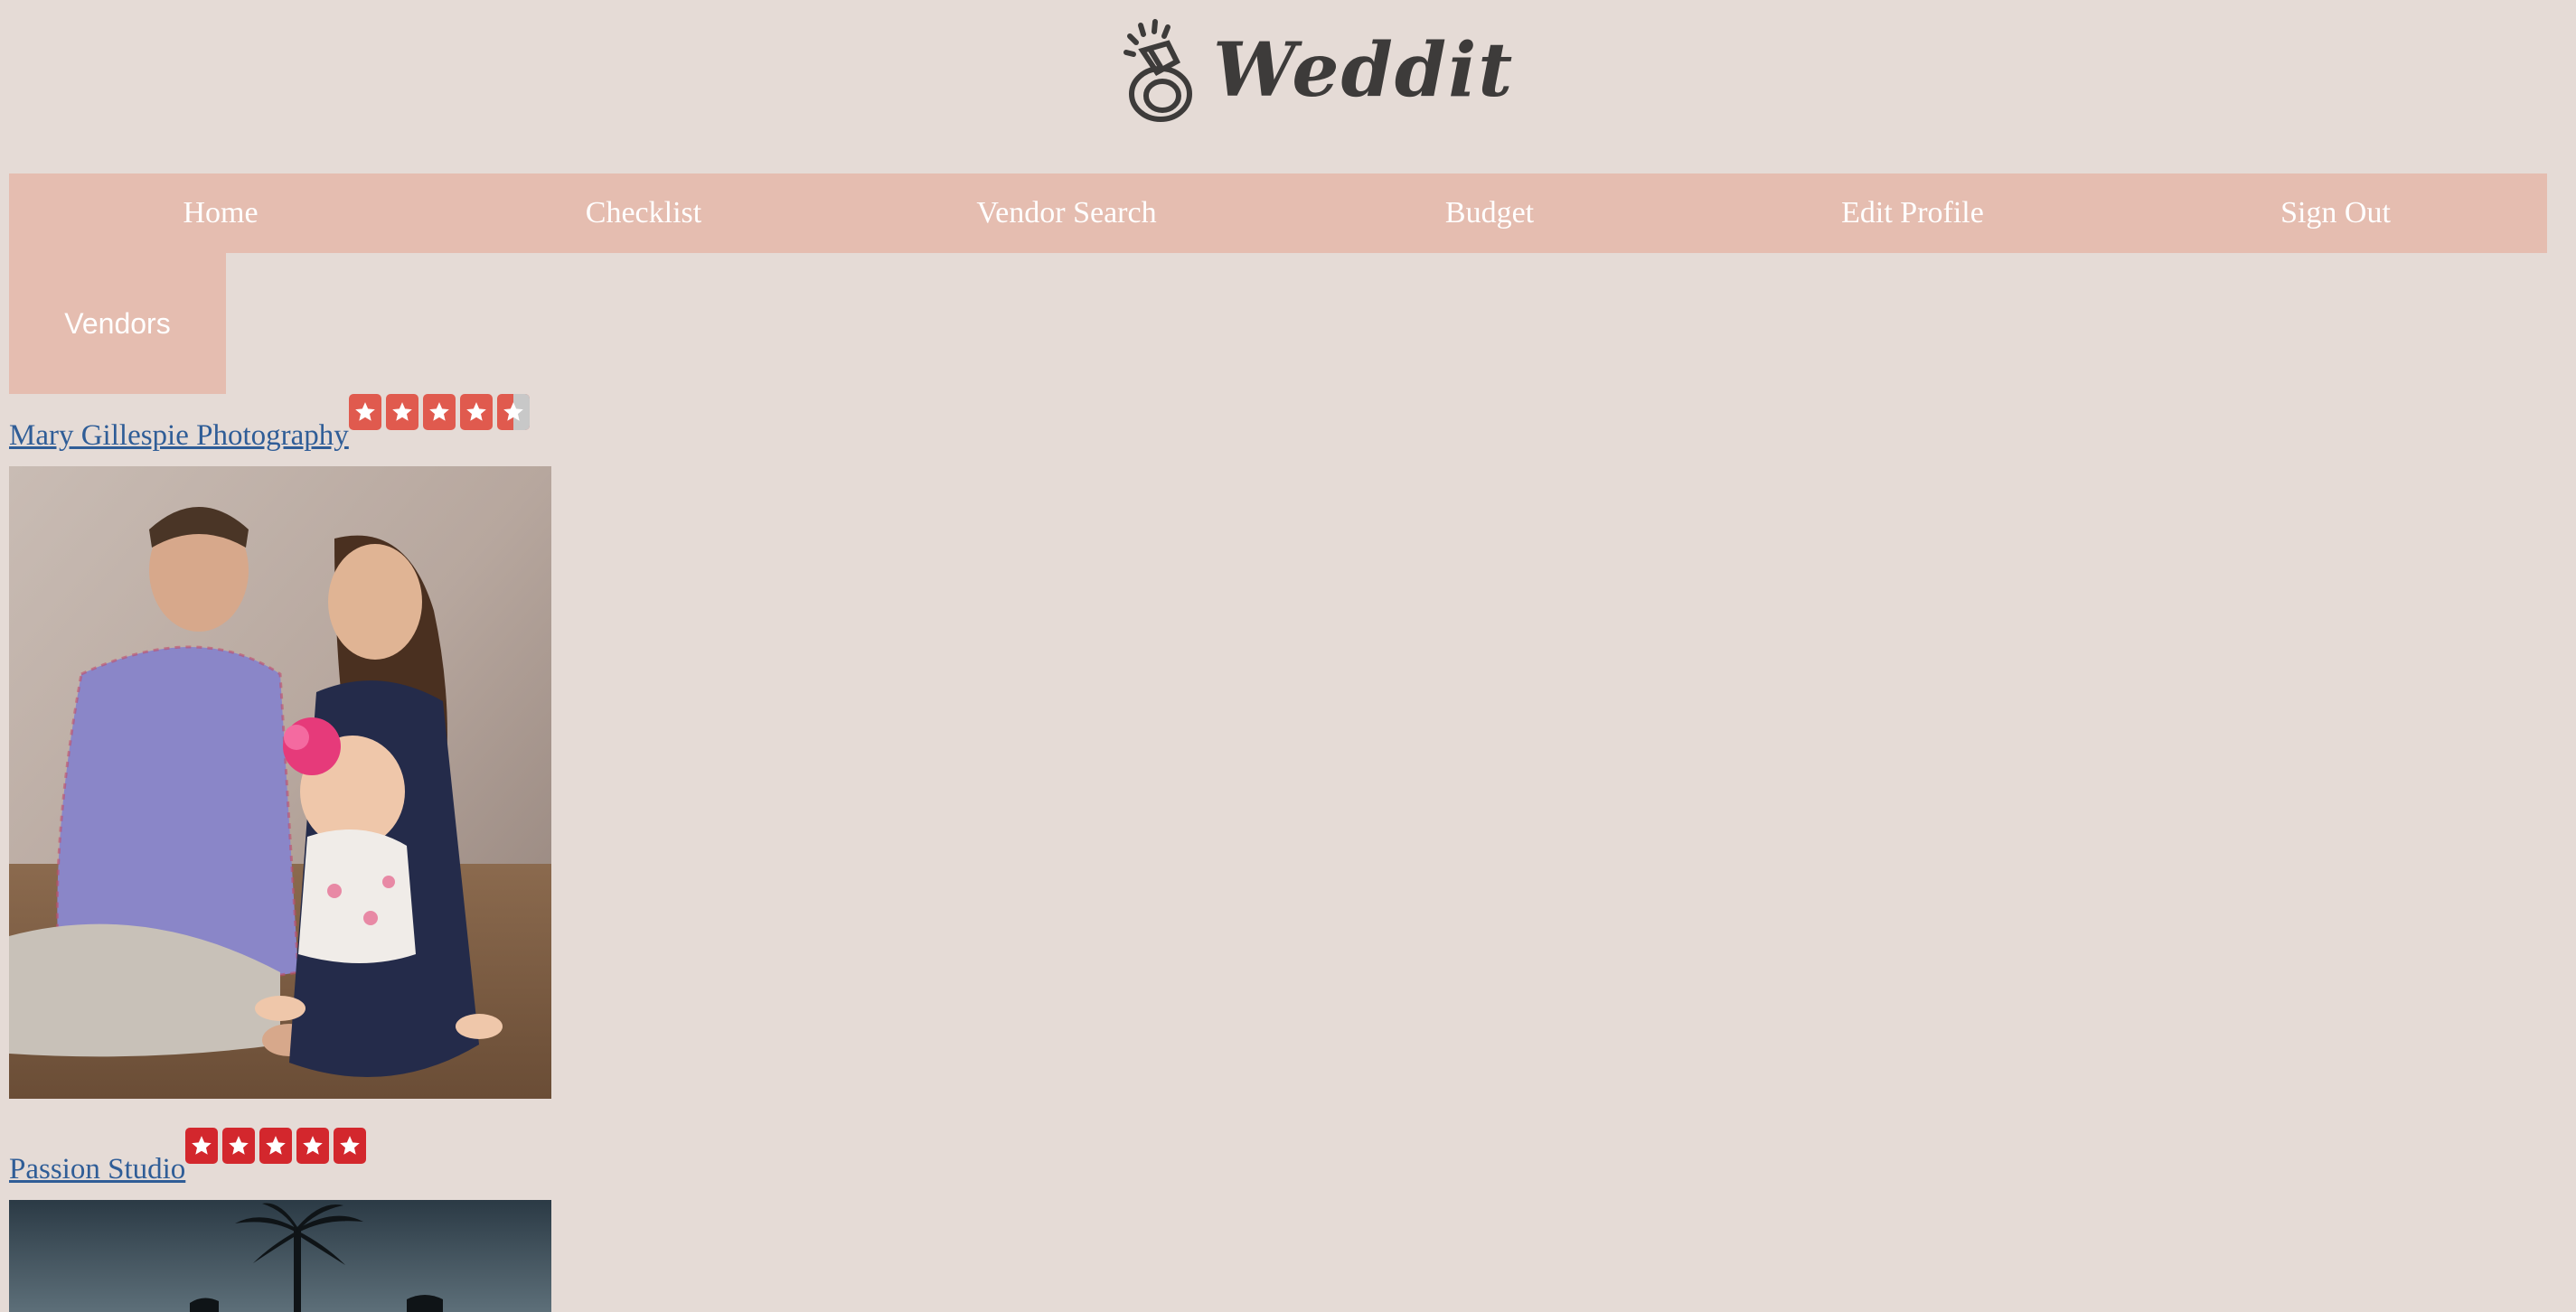 The height and width of the screenshot is (1312, 2576). Describe the element at coordinates (643, 213) in the screenshot. I see `nav-checklist: Checklist` at that location.